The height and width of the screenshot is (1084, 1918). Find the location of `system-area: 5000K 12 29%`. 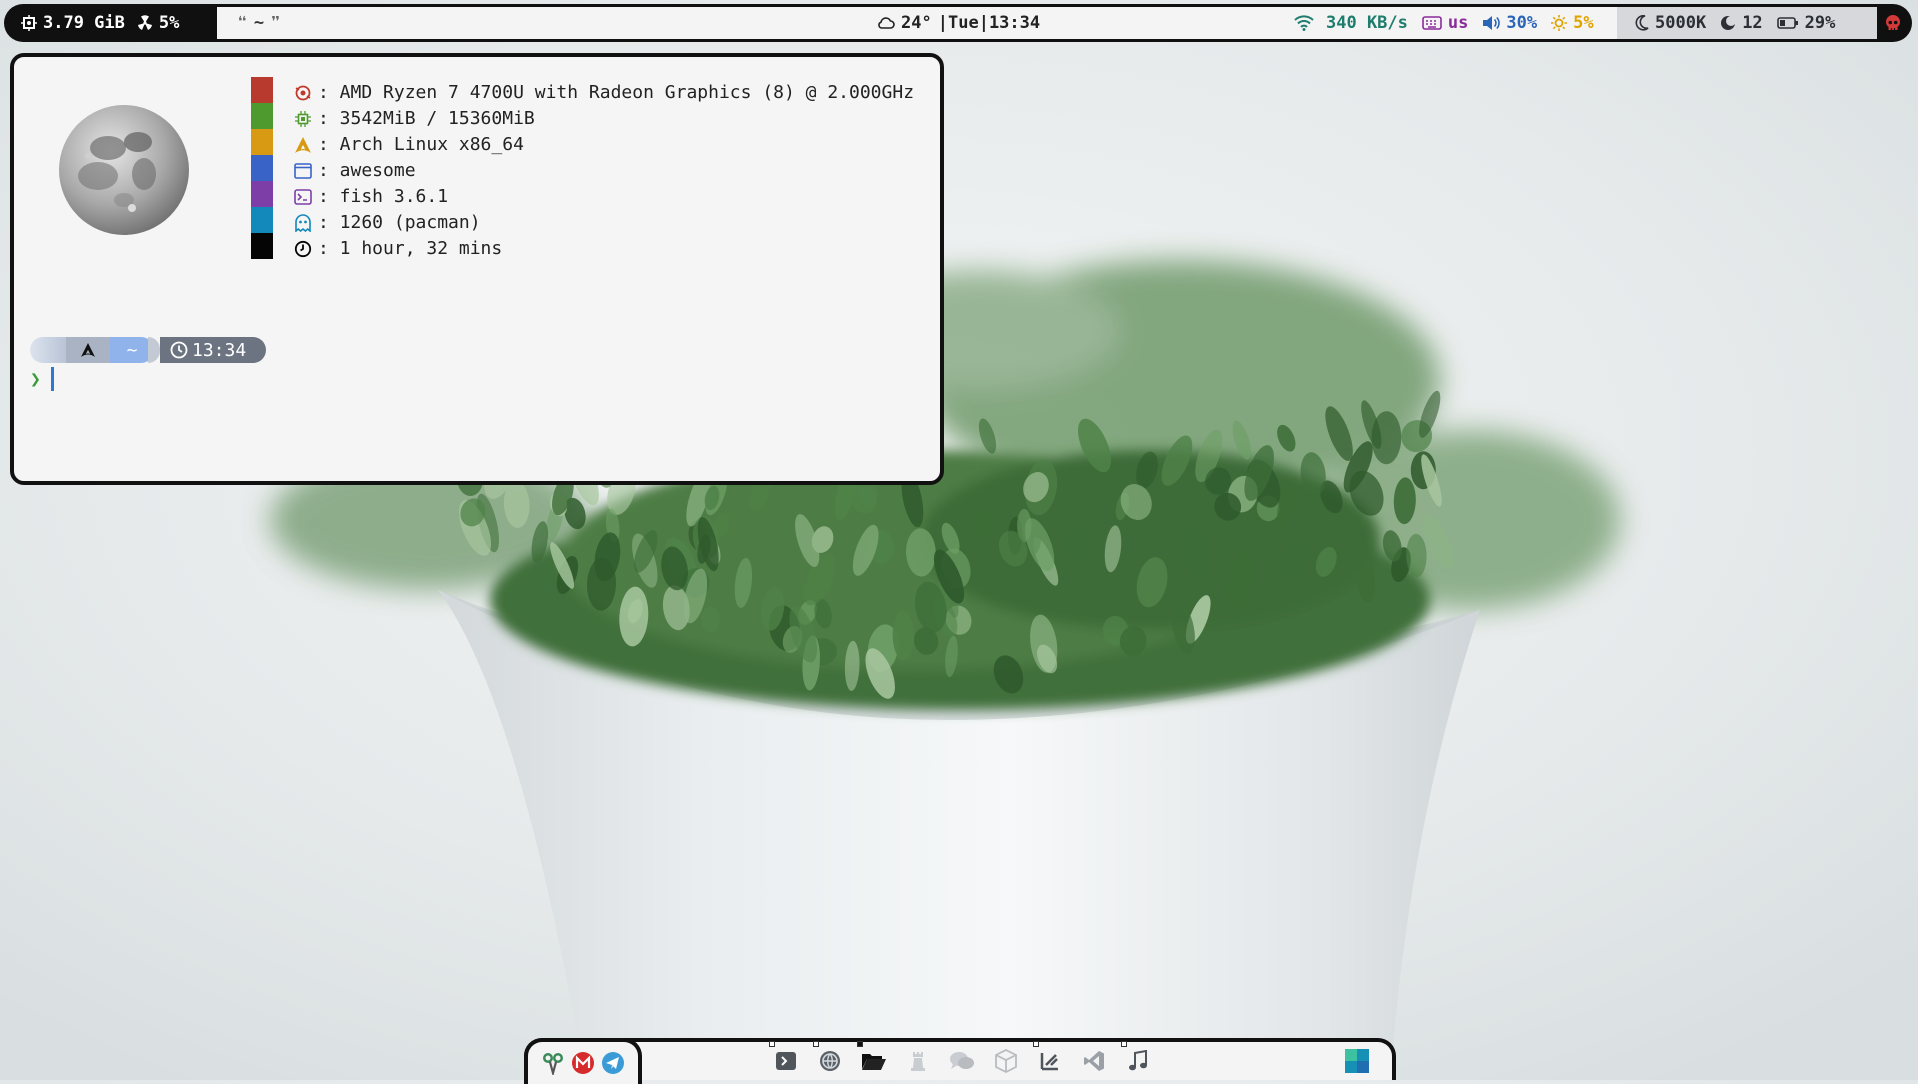

system-area: 5000K 12 29% is located at coordinates (1747, 23).